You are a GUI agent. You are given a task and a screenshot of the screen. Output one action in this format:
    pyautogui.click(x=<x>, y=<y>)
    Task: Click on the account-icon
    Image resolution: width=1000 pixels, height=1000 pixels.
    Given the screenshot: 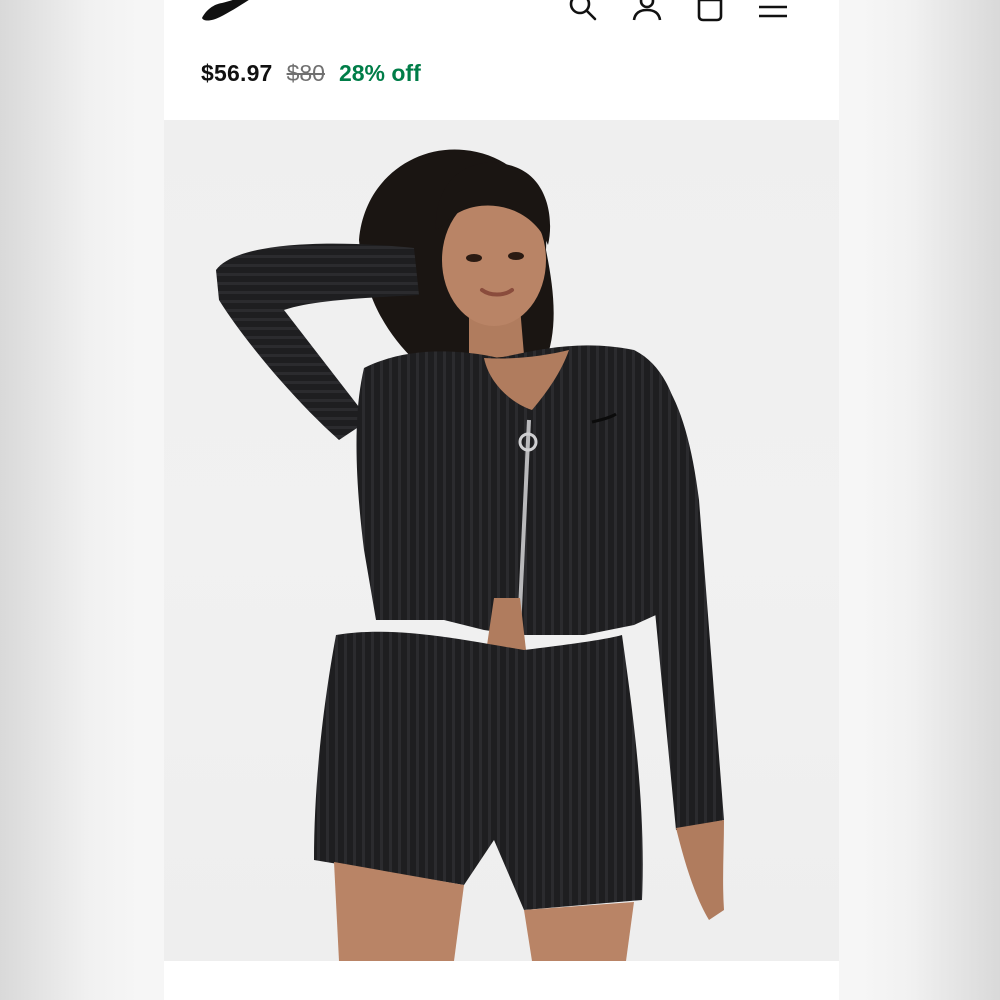 What is the action you would take?
    pyautogui.click(x=647, y=12)
    